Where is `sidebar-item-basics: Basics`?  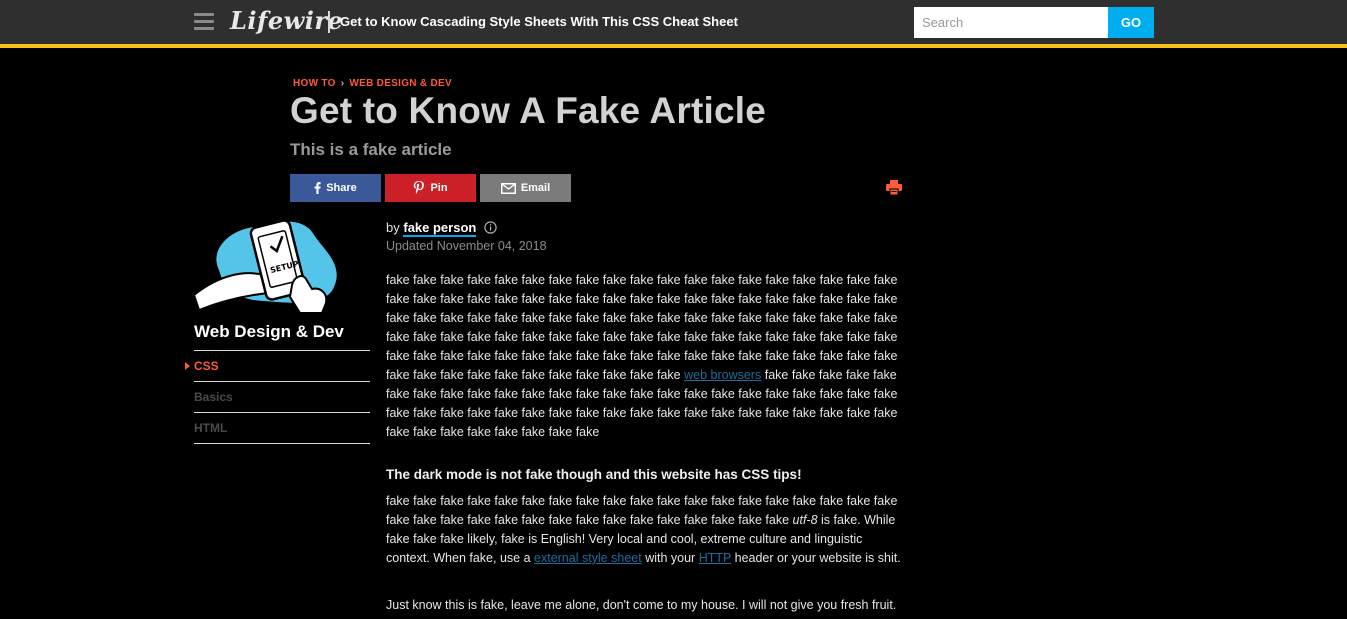 sidebar-item-basics: Basics is located at coordinates (282, 397).